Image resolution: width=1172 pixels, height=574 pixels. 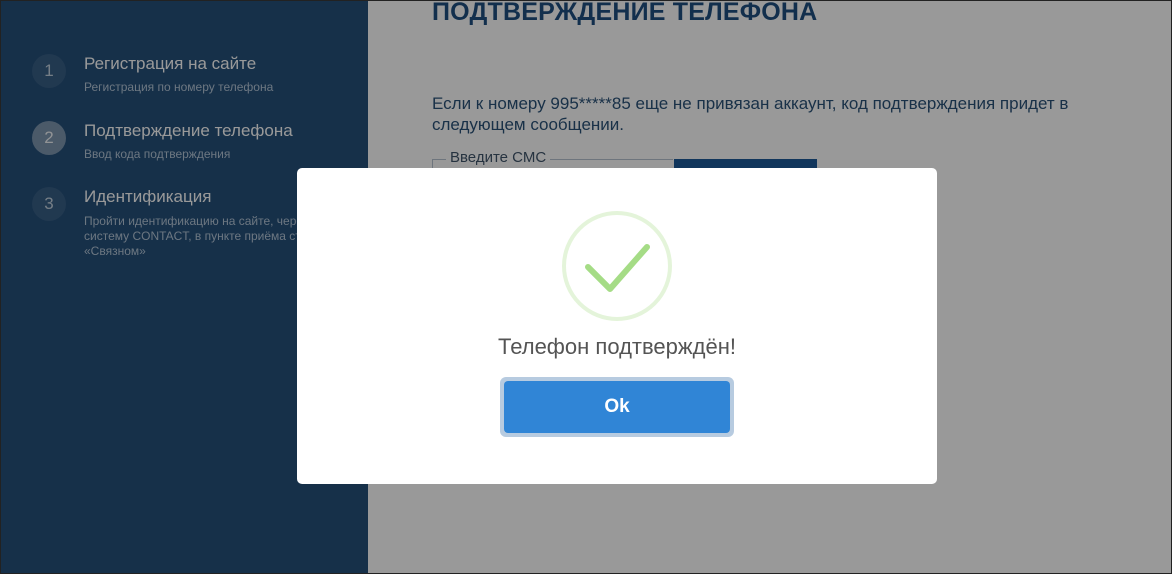 I want to click on success-check-icon, so click(x=617, y=266).